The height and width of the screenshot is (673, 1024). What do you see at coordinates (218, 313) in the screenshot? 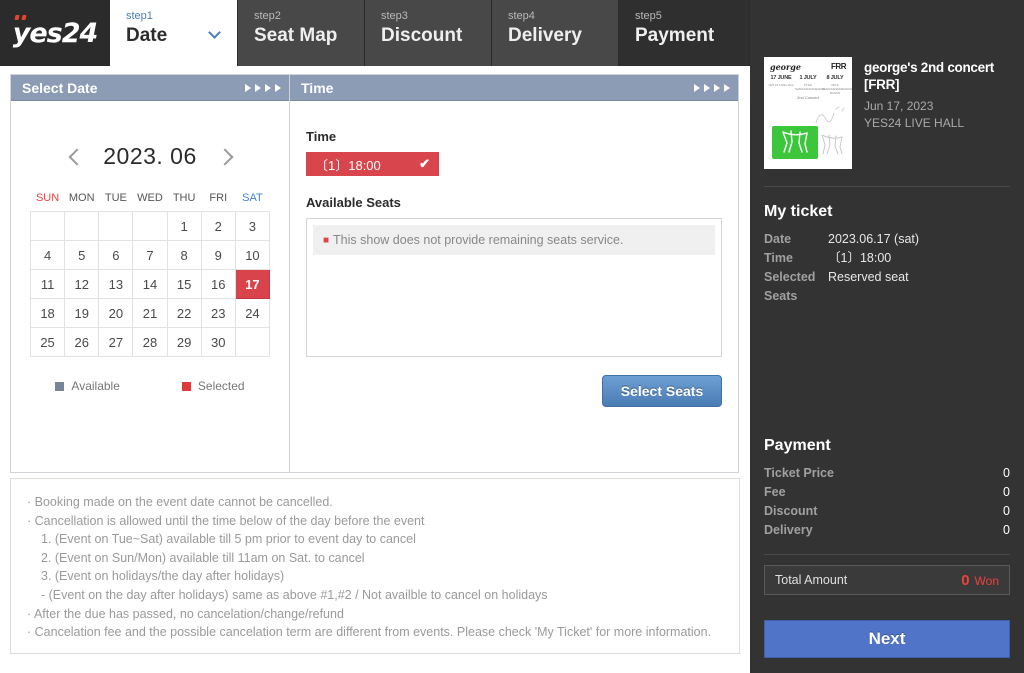
I see `calendar-day-23: 23` at bounding box center [218, 313].